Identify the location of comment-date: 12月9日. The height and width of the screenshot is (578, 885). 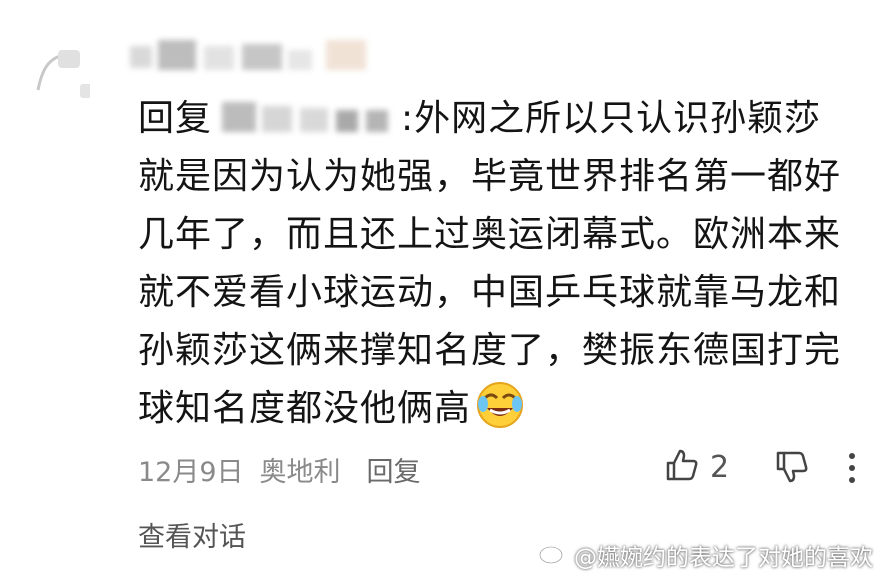
(191, 472).